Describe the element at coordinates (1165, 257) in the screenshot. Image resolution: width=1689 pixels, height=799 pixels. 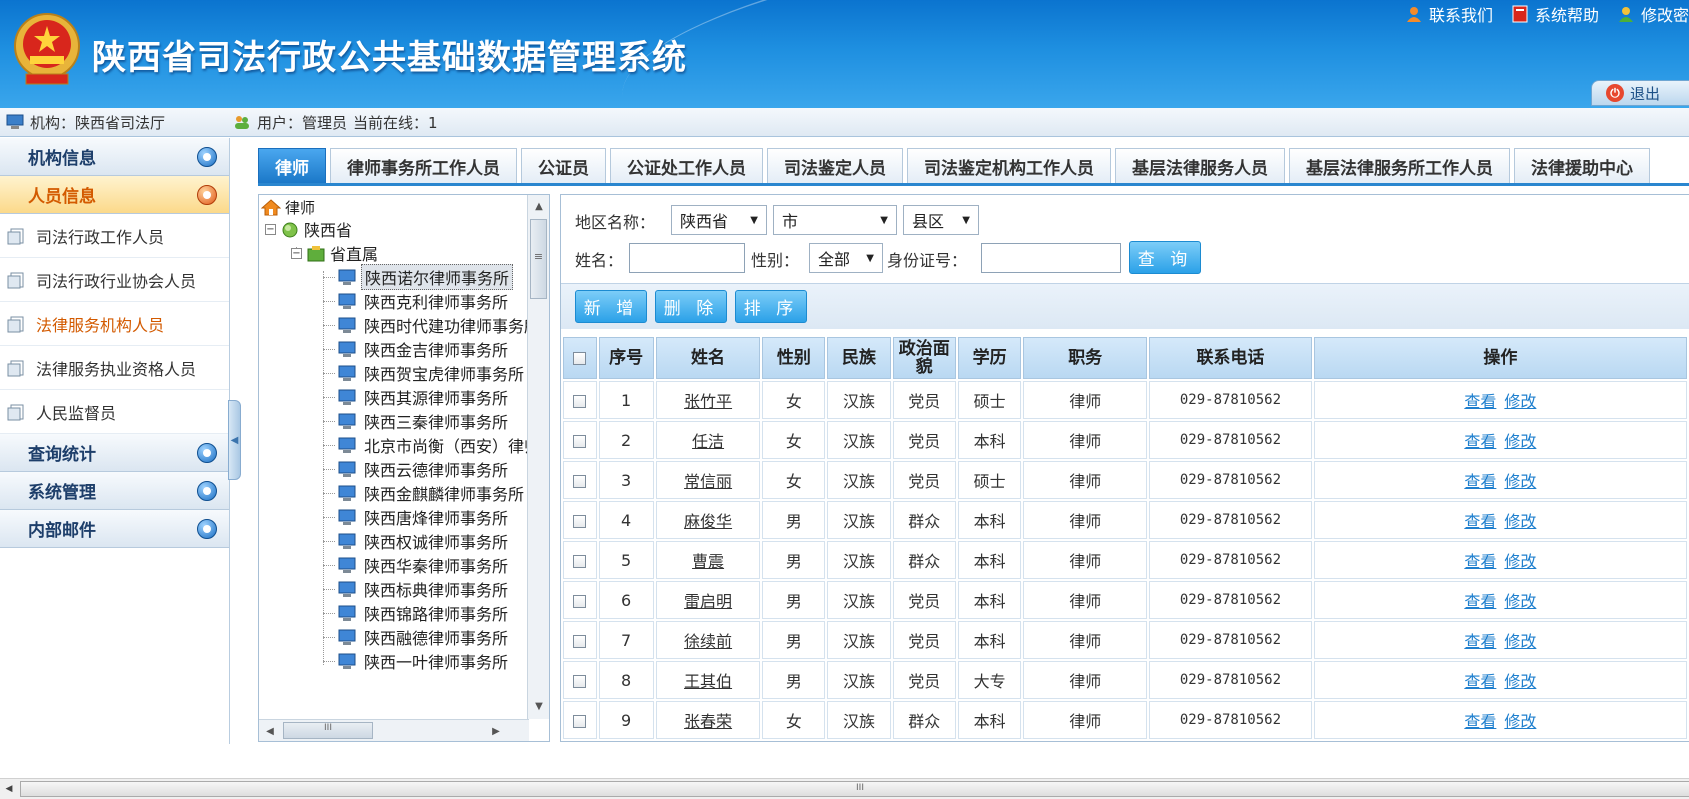
I see `query-button: 查 询` at that location.